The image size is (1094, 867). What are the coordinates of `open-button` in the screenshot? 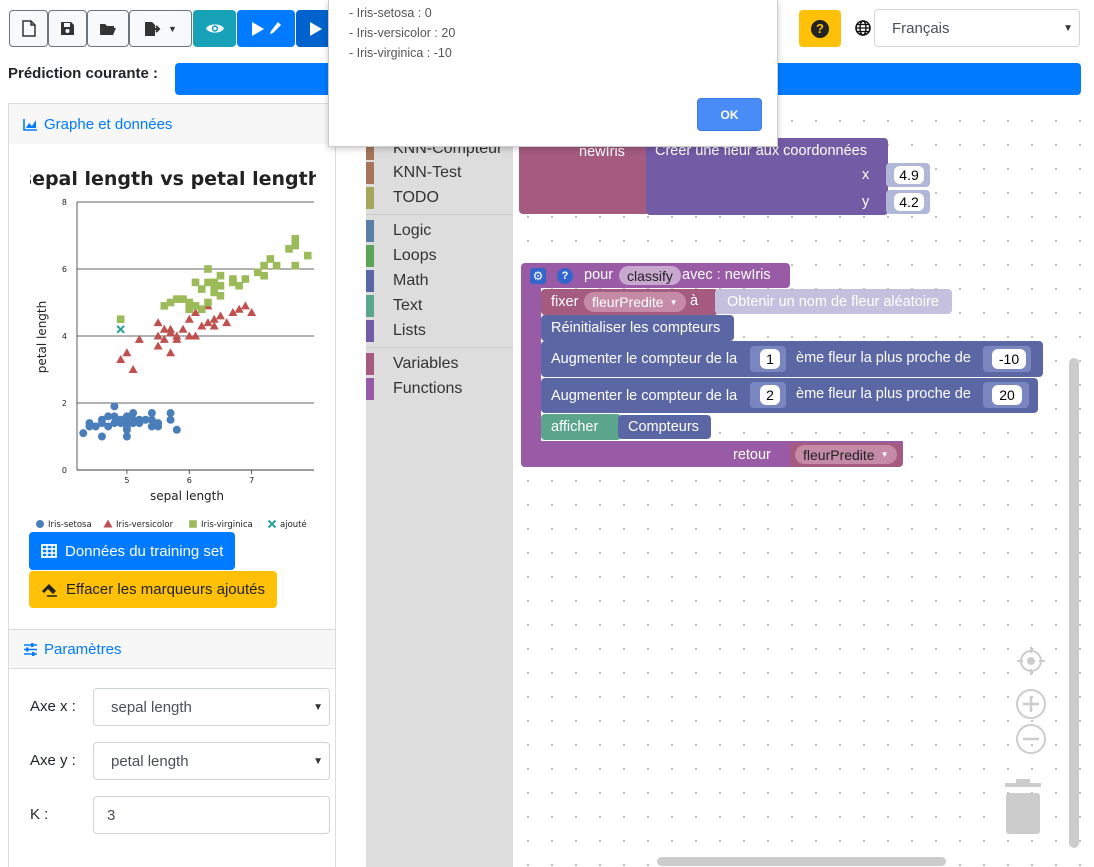 It's located at (108, 28).